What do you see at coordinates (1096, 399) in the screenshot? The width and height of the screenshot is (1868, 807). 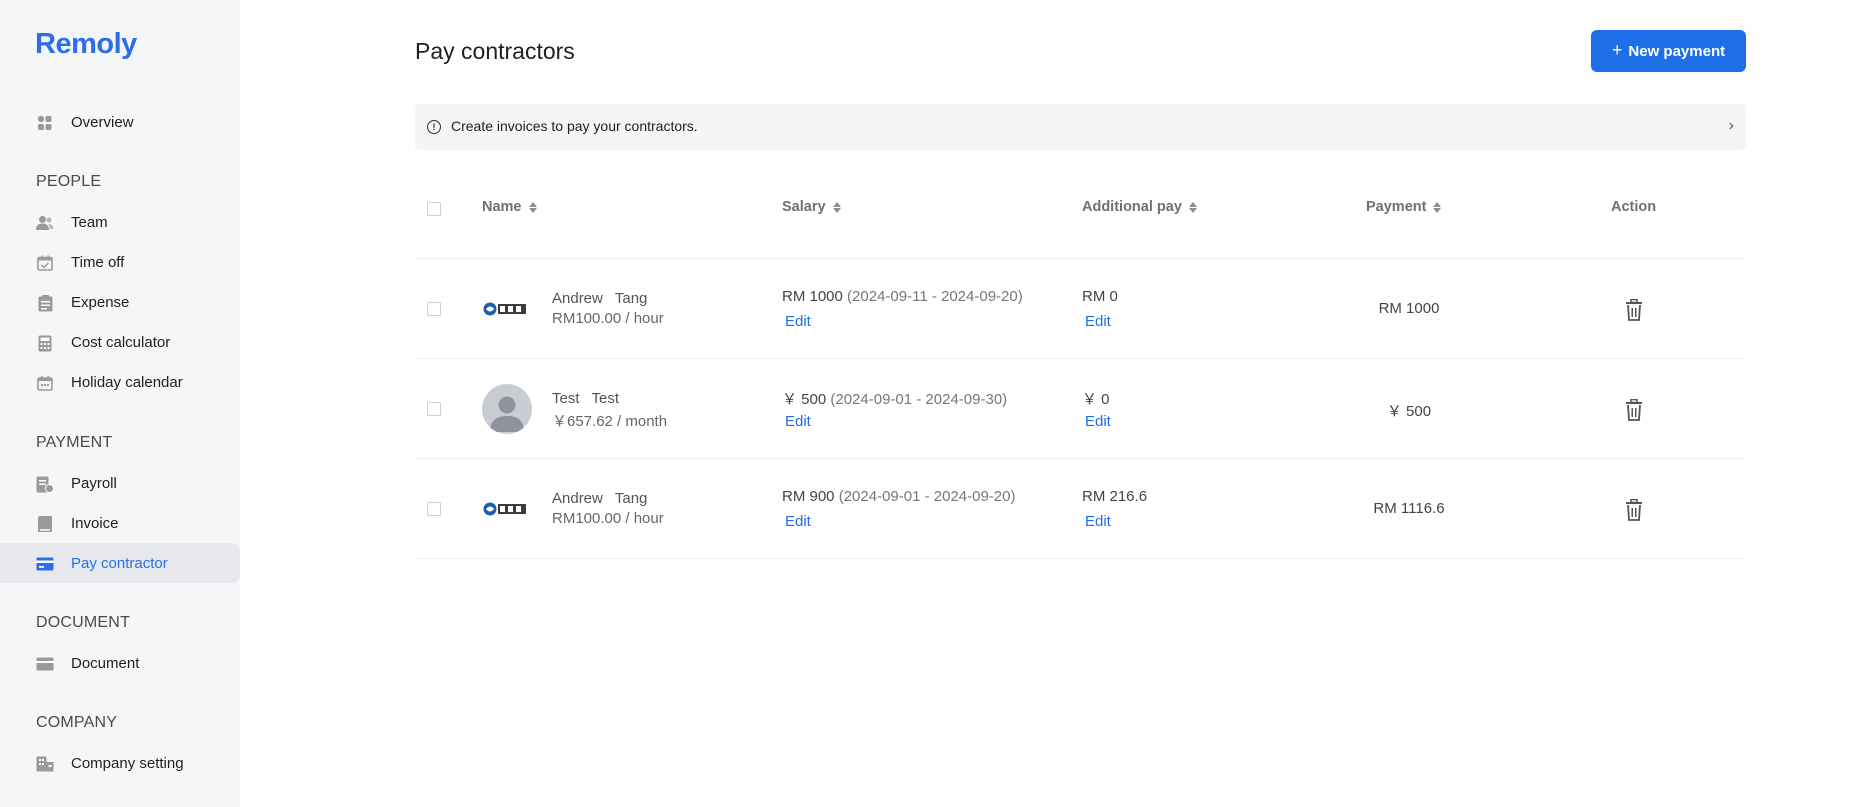 I see `additional-pay: ￥ 0` at bounding box center [1096, 399].